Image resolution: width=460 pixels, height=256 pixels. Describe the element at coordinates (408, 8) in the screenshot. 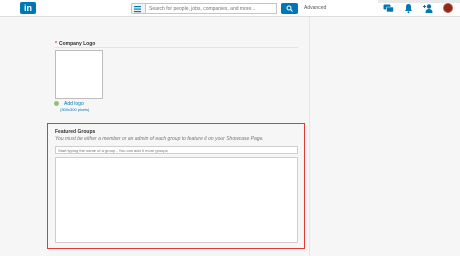

I see `notifications-icon` at that location.